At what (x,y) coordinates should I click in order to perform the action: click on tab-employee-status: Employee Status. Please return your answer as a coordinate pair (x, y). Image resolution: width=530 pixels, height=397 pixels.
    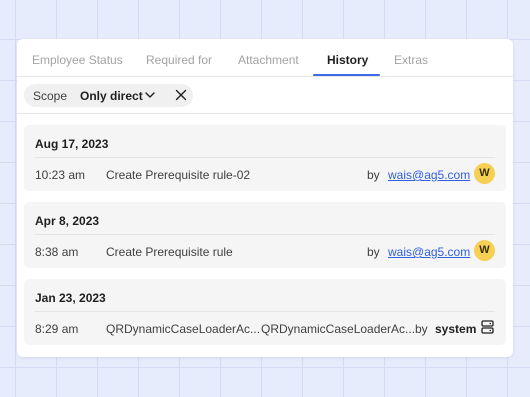
    Looking at the image, I should click on (77, 60).